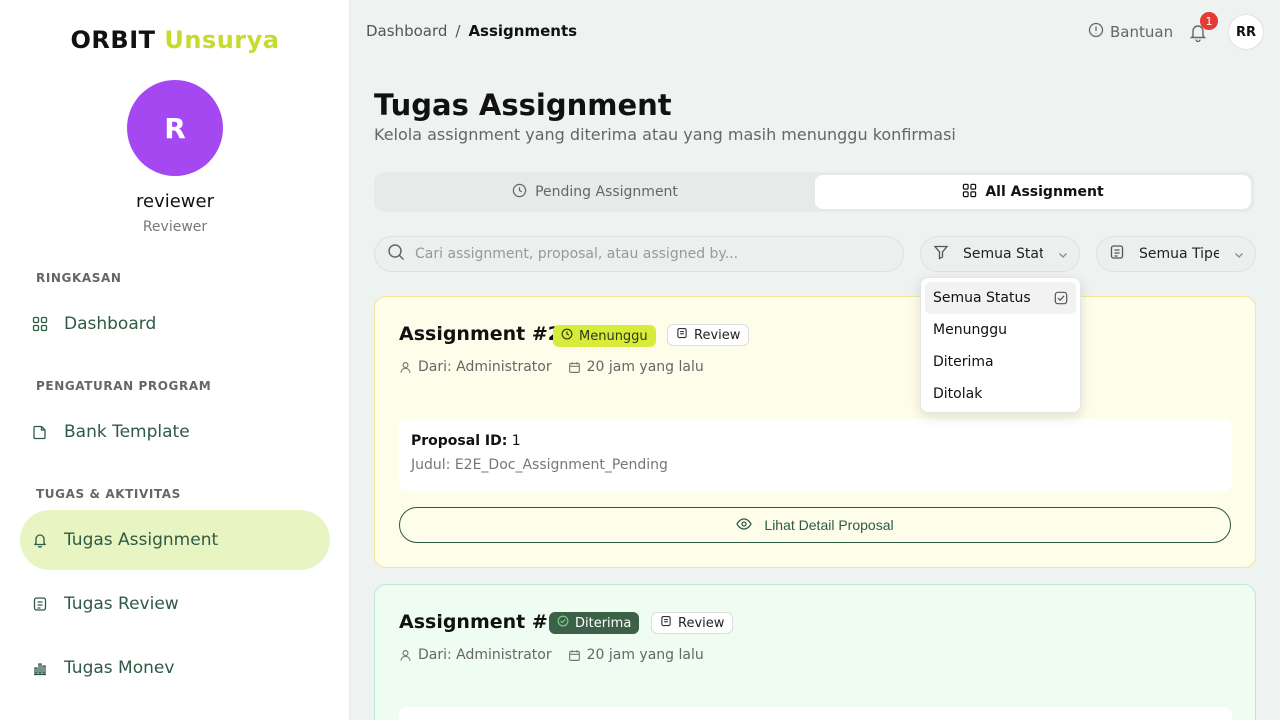  What do you see at coordinates (815, 441) in the screenshot?
I see `proposal-id: Proposal ID: 1` at bounding box center [815, 441].